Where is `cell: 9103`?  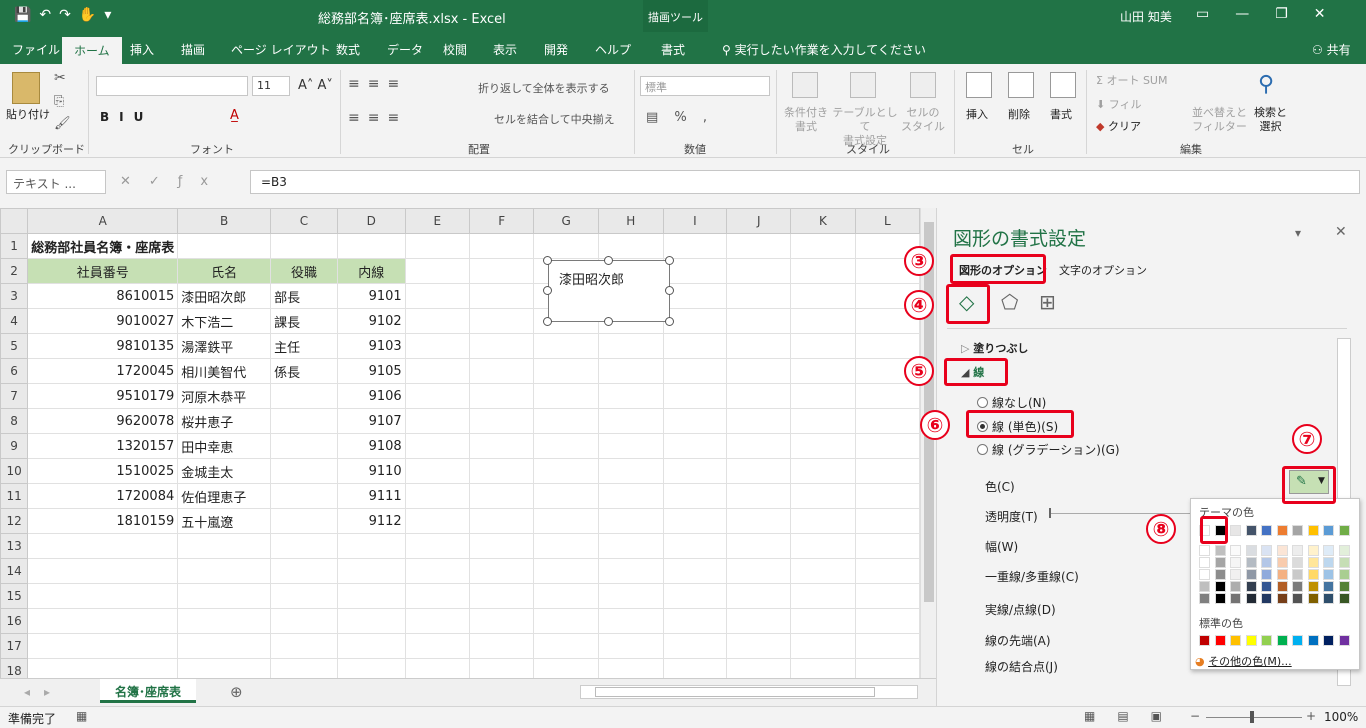 cell: 9103 is located at coordinates (371, 346).